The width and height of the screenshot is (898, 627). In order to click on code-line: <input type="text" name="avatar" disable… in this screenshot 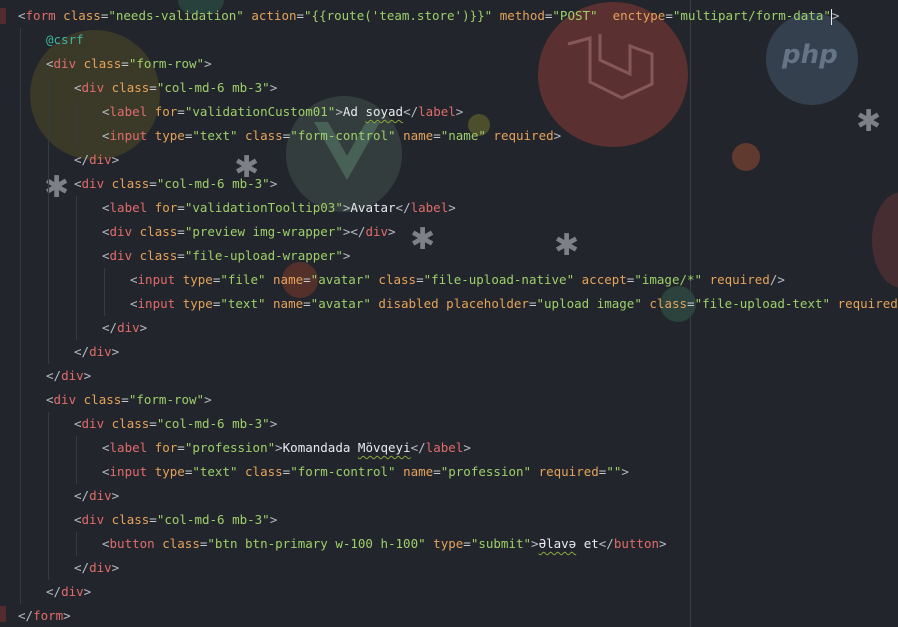, I will do `click(514, 304)`.